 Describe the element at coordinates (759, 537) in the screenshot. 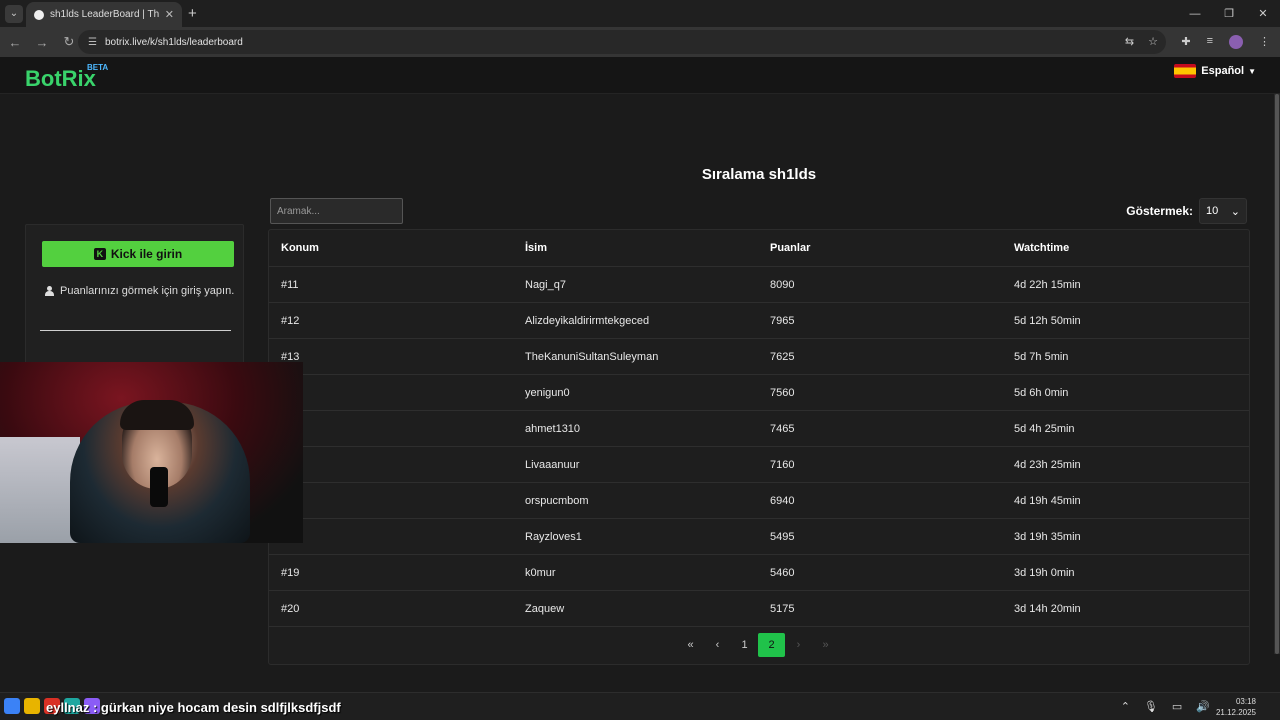

I see `table-row: Rayzloves1 5495 3d 19h 35min` at that location.